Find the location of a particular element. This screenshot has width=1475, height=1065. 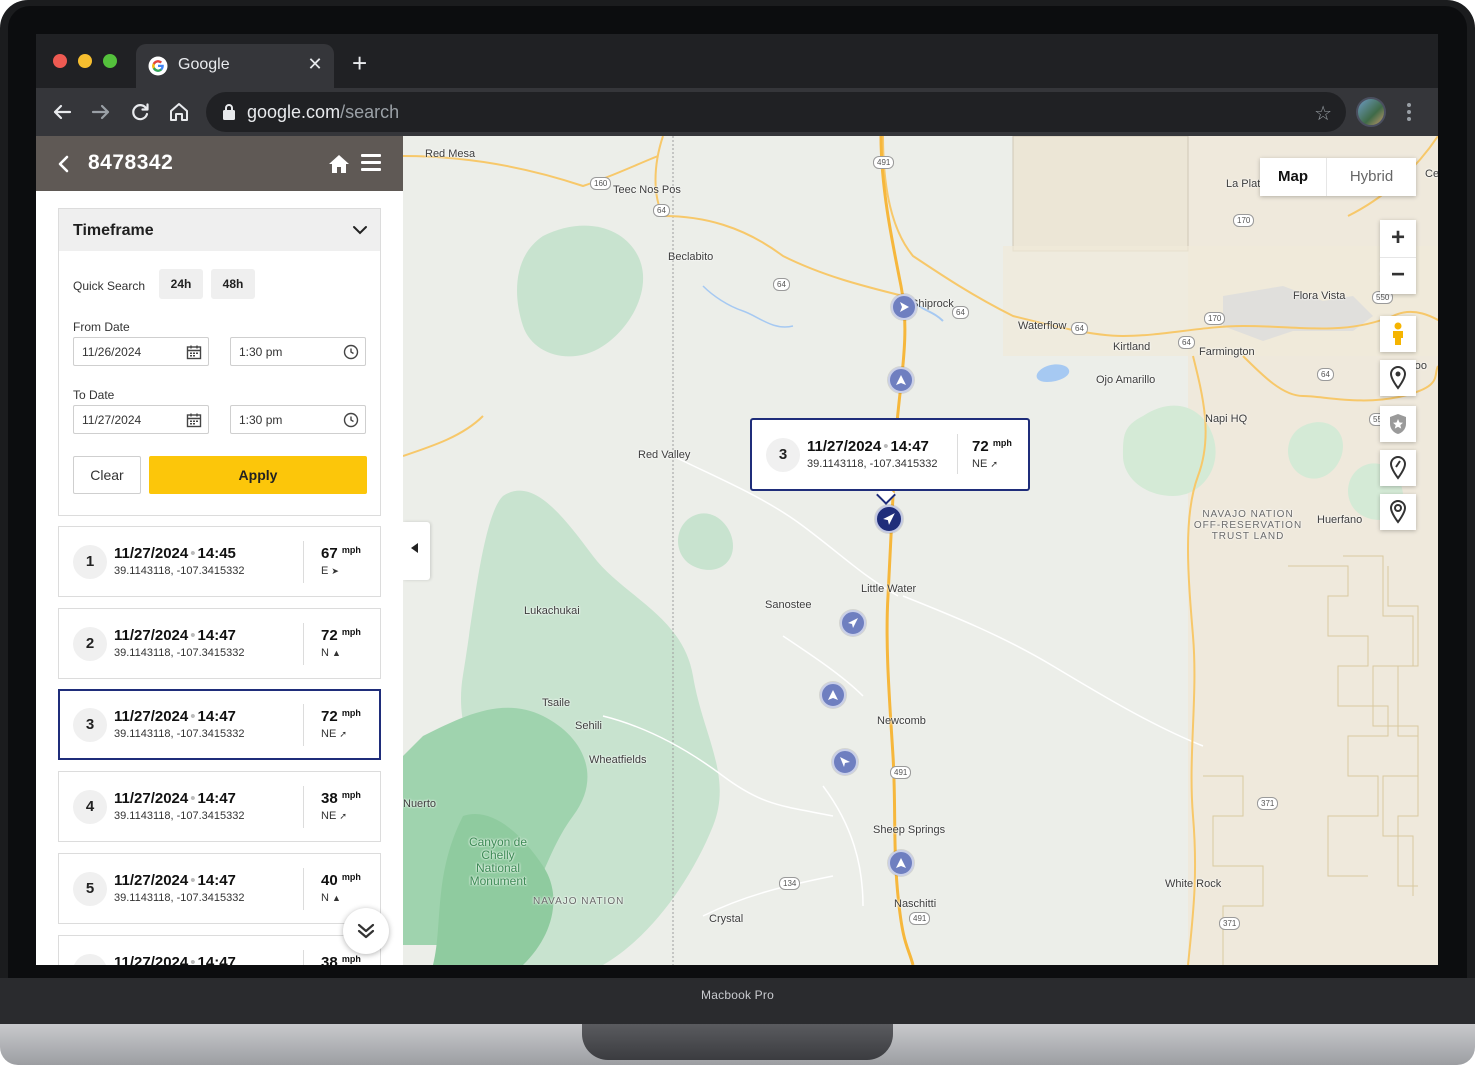

point-datetime: 11/27/2024 • 14:45 is located at coordinates (175, 553).